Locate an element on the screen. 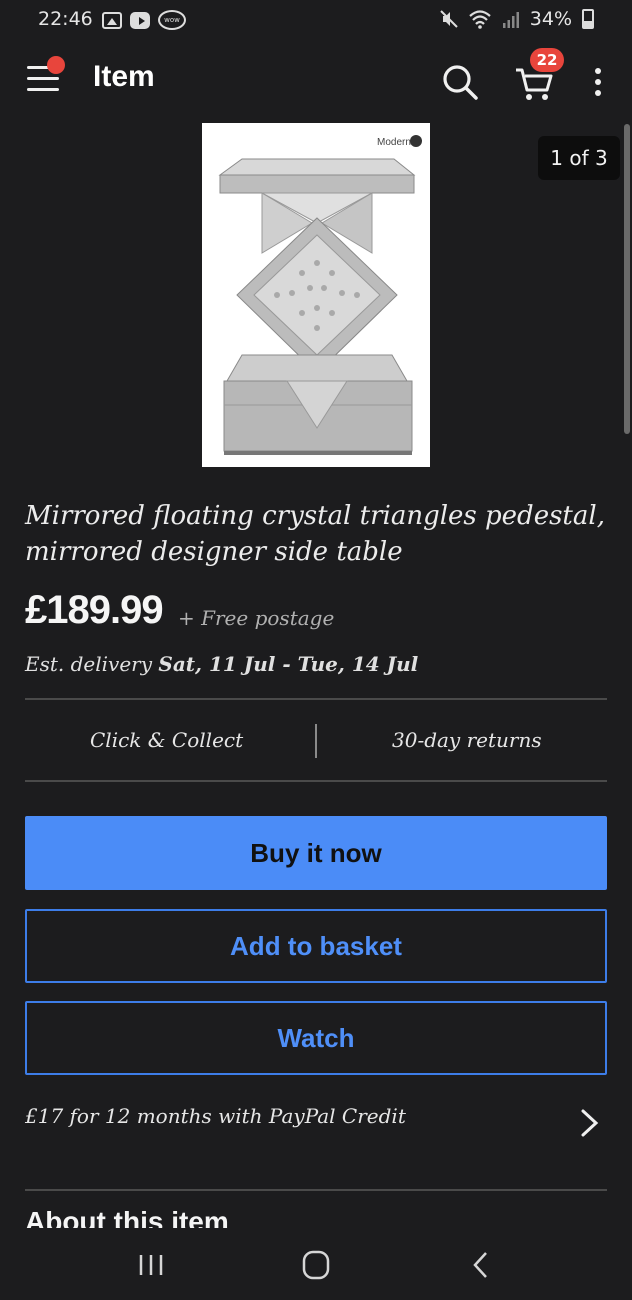 The height and width of the screenshot is (1300, 632). wifi-icon is located at coordinates (480, 19).